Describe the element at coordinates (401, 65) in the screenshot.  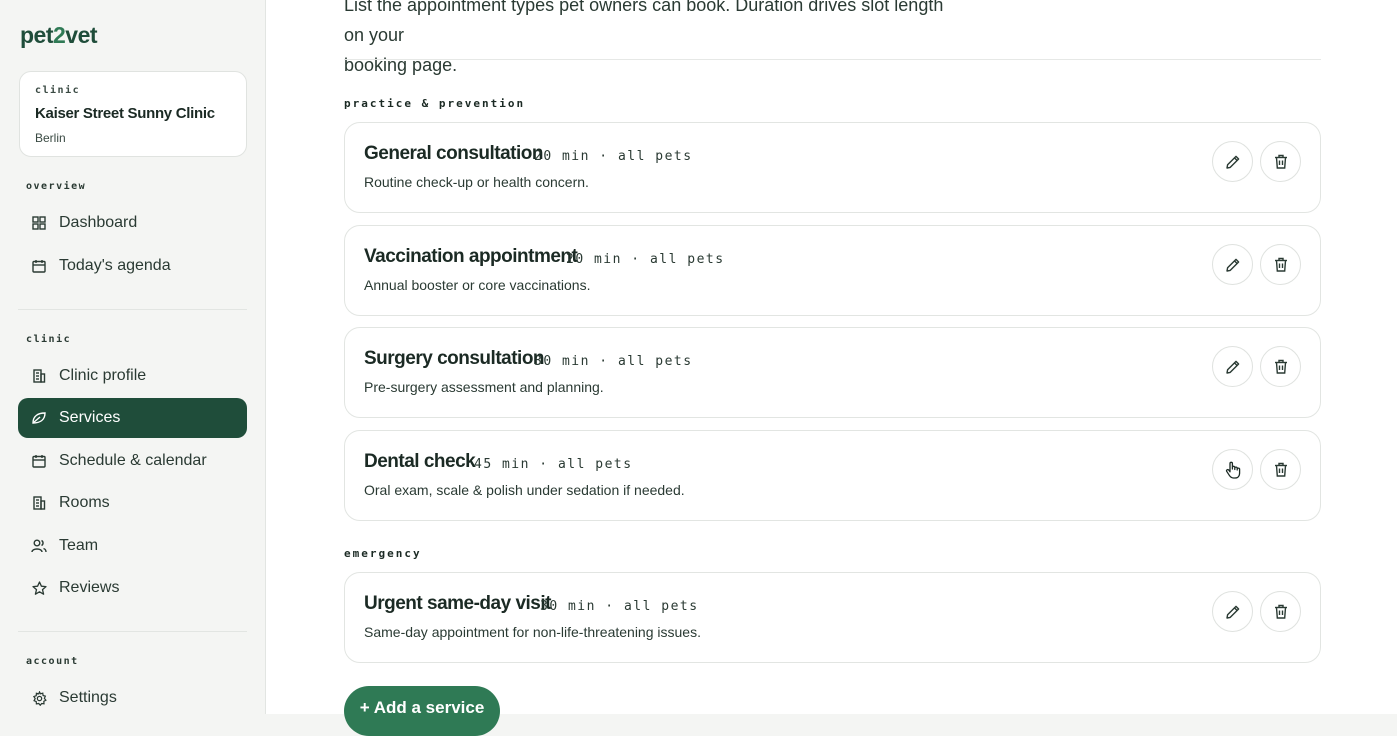
I see `intro-line-2: booking page.` at that location.